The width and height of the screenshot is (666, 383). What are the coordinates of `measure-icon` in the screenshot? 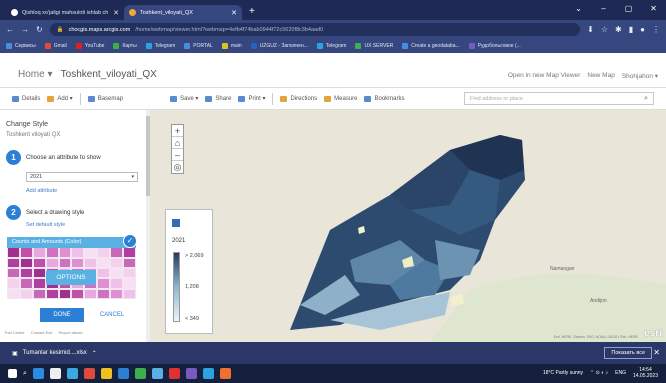 It's located at (328, 98).